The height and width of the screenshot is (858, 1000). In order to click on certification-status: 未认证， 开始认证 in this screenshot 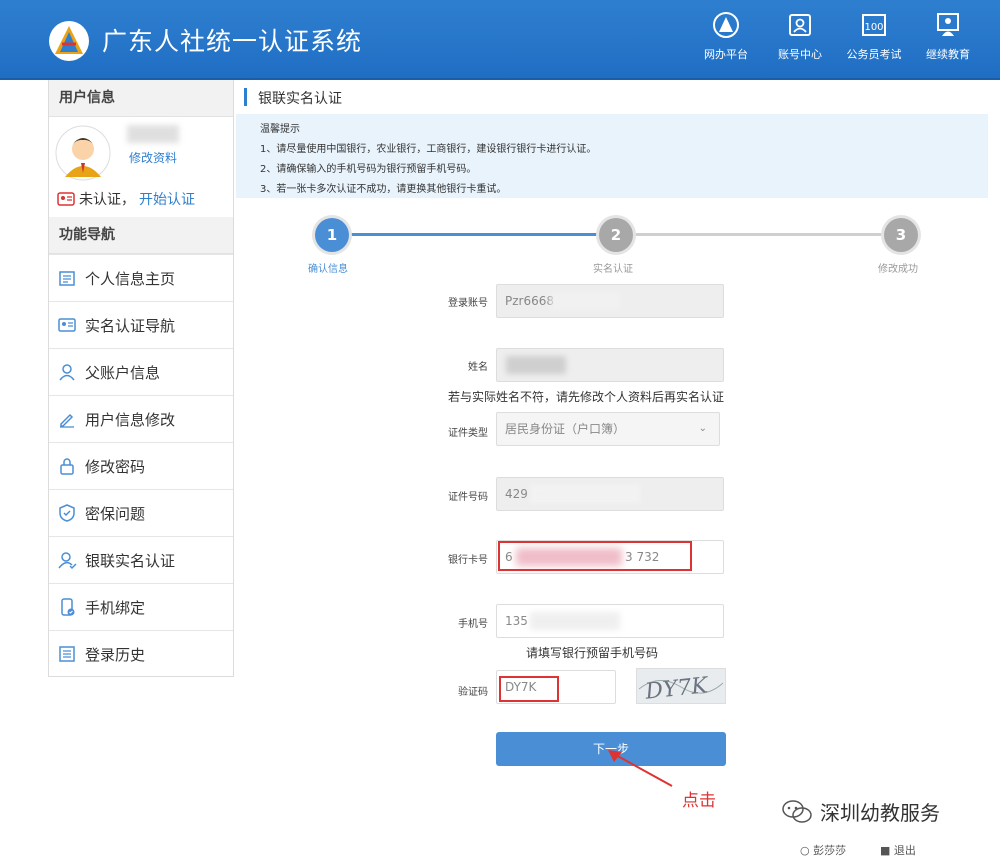, I will do `click(126, 199)`.